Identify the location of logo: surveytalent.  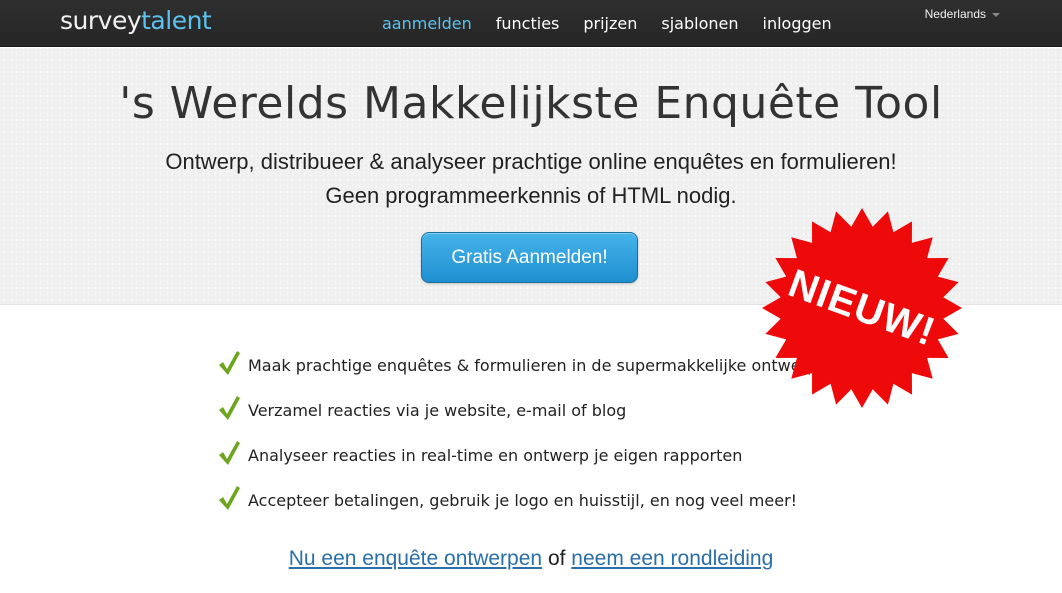
(136, 21).